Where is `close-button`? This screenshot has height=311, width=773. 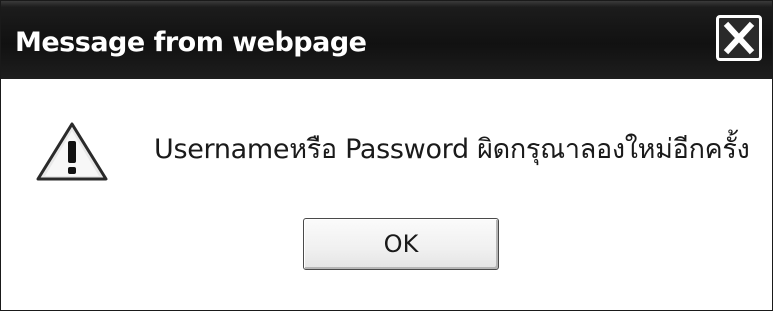
close-button is located at coordinates (739, 38).